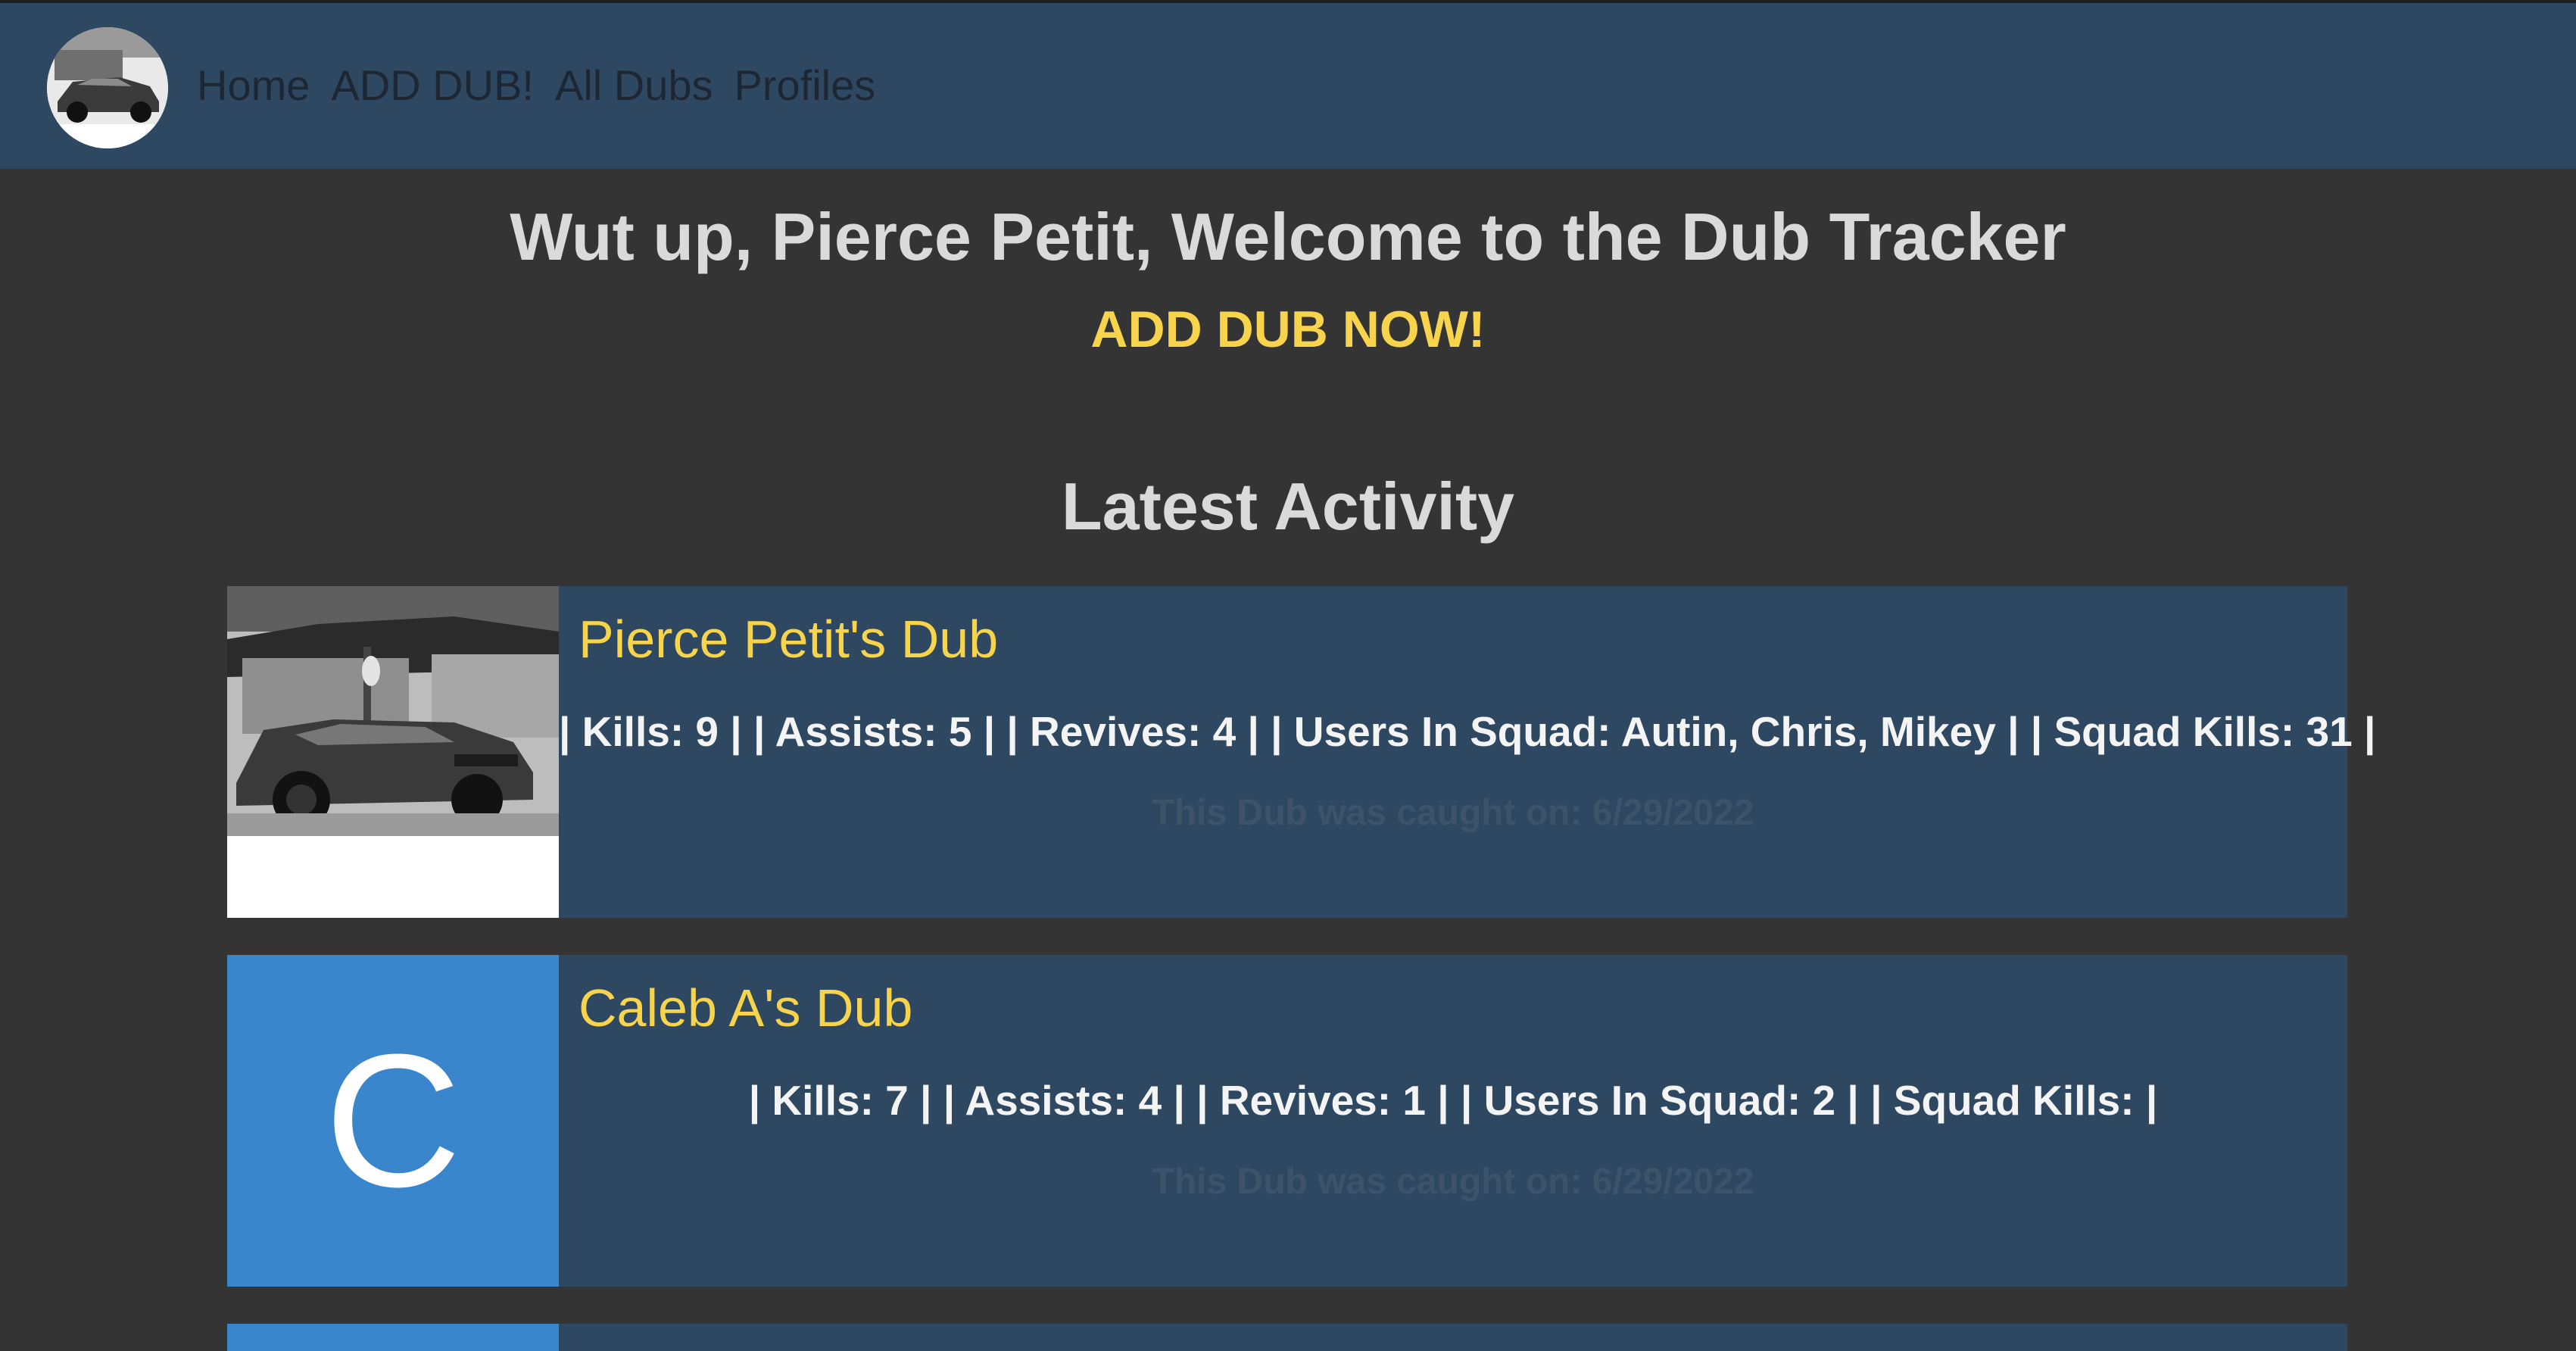 The width and height of the screenshot is (2576, 1351). What do you see at coordinates (432, 85) in the screenshot?
I see `nav-link-add-dub: ADD DUB!` at bounding box center [432, 85].